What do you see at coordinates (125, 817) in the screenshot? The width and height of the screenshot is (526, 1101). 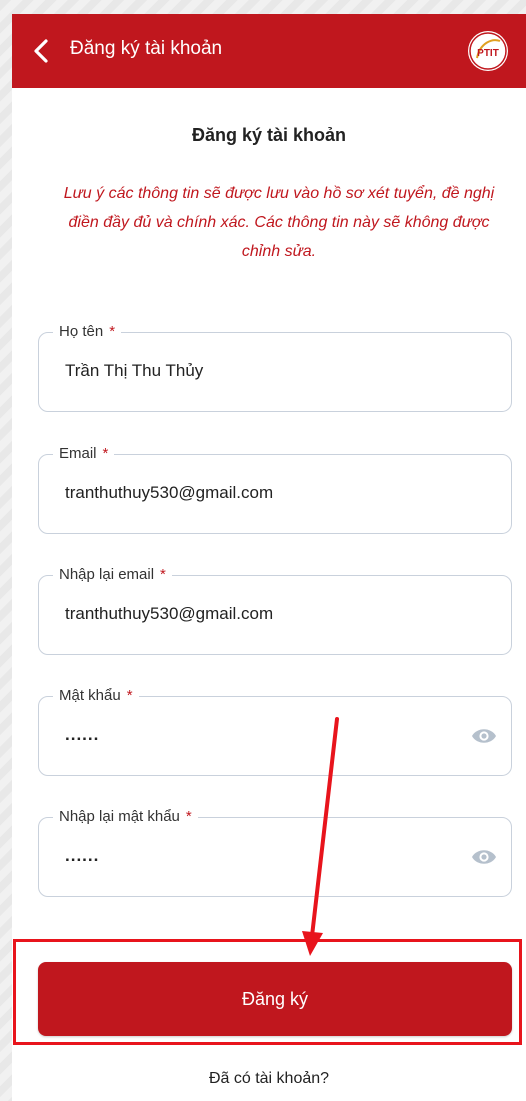 I see `password-confirm-label: Nhập lại mật khẩu *` at bounding box center [125, 817].